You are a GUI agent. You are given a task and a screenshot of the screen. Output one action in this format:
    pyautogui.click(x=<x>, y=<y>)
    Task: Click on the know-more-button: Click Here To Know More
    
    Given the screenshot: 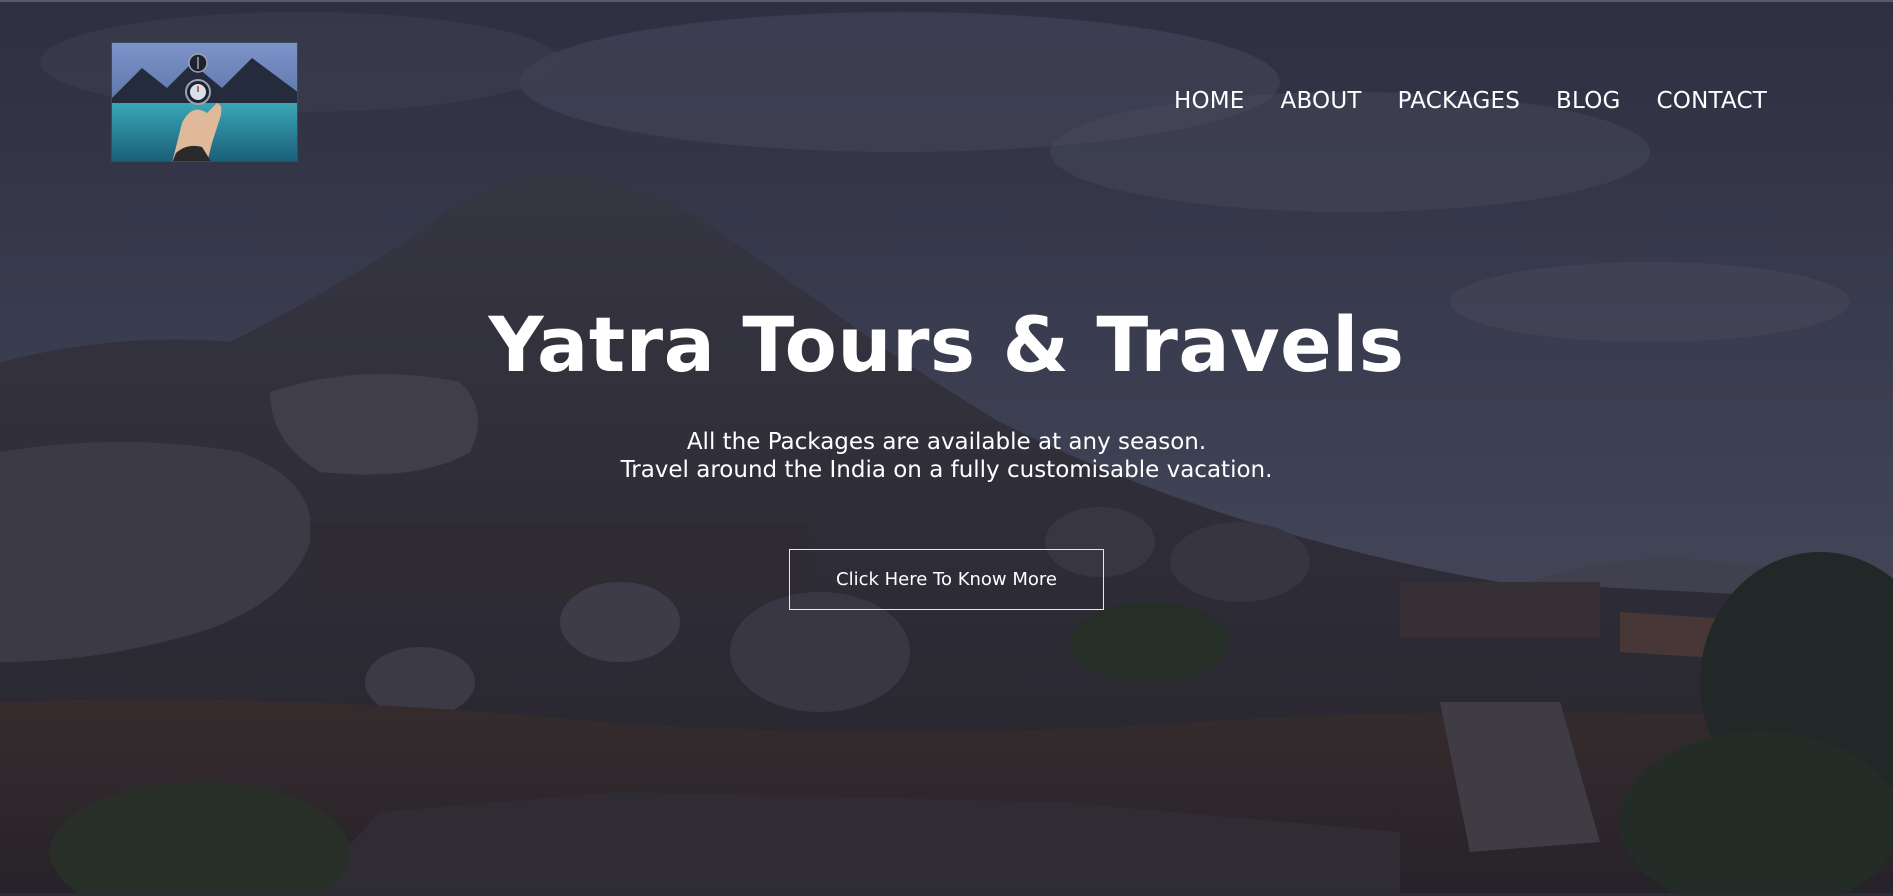 What is the action you would take?
    pyautogui.click(x=946, y=579)
    